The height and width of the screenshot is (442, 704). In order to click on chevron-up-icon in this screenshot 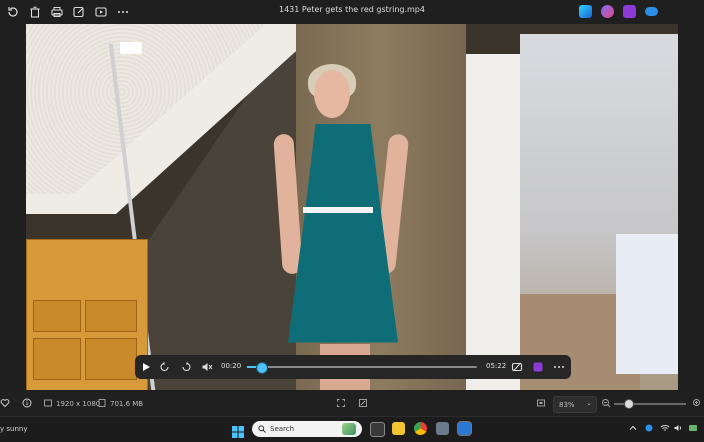, I will do `click(633, 428)`.